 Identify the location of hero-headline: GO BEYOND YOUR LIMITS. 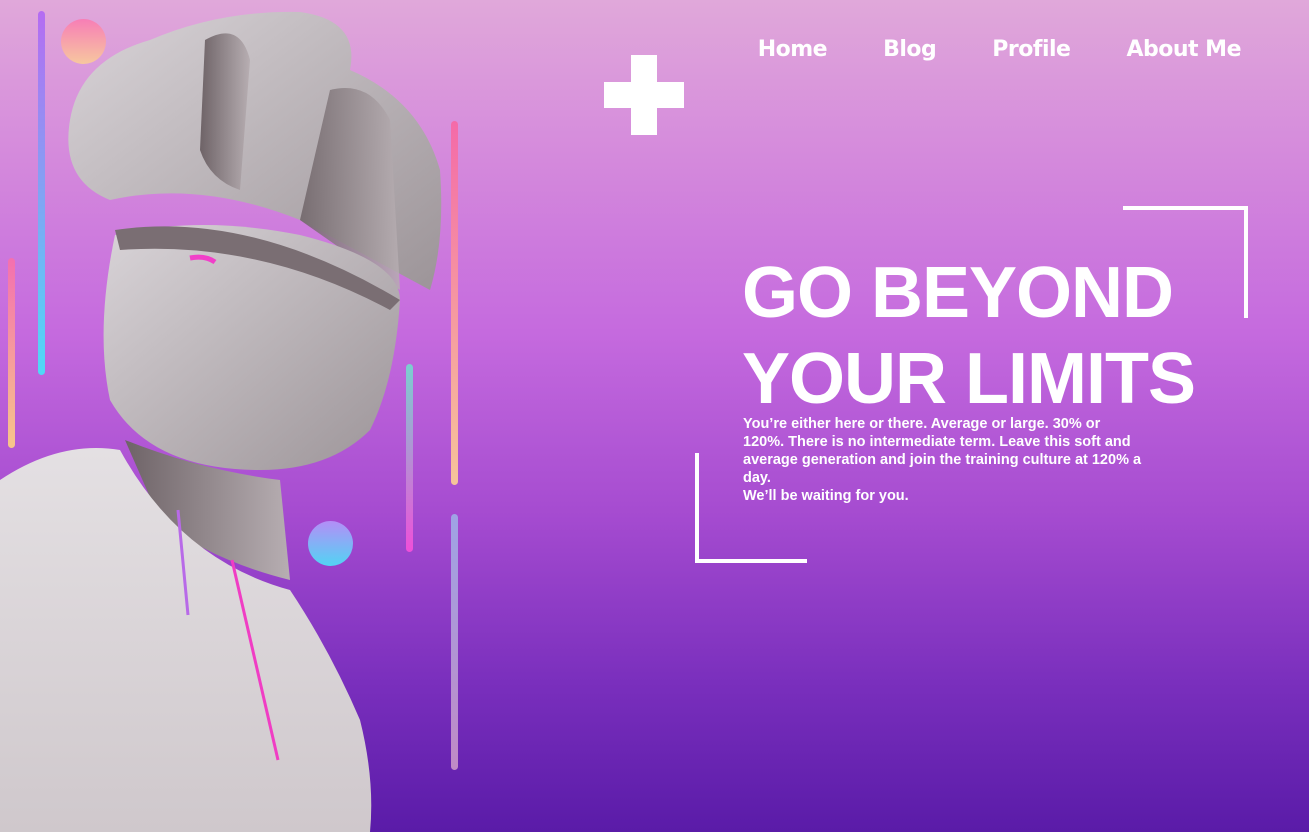
(969, 336).